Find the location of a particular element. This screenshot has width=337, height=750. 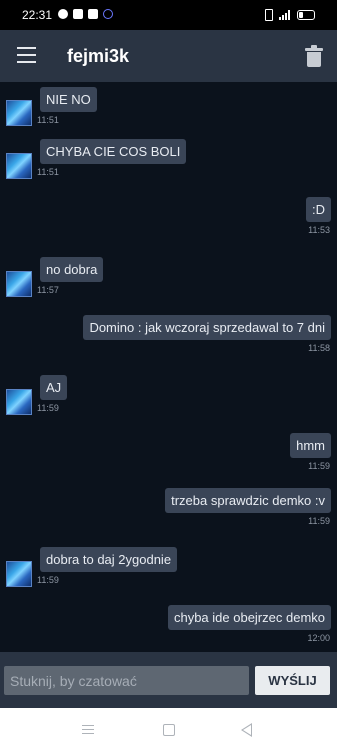

facebook-icon is located at coordinates (78, 14).